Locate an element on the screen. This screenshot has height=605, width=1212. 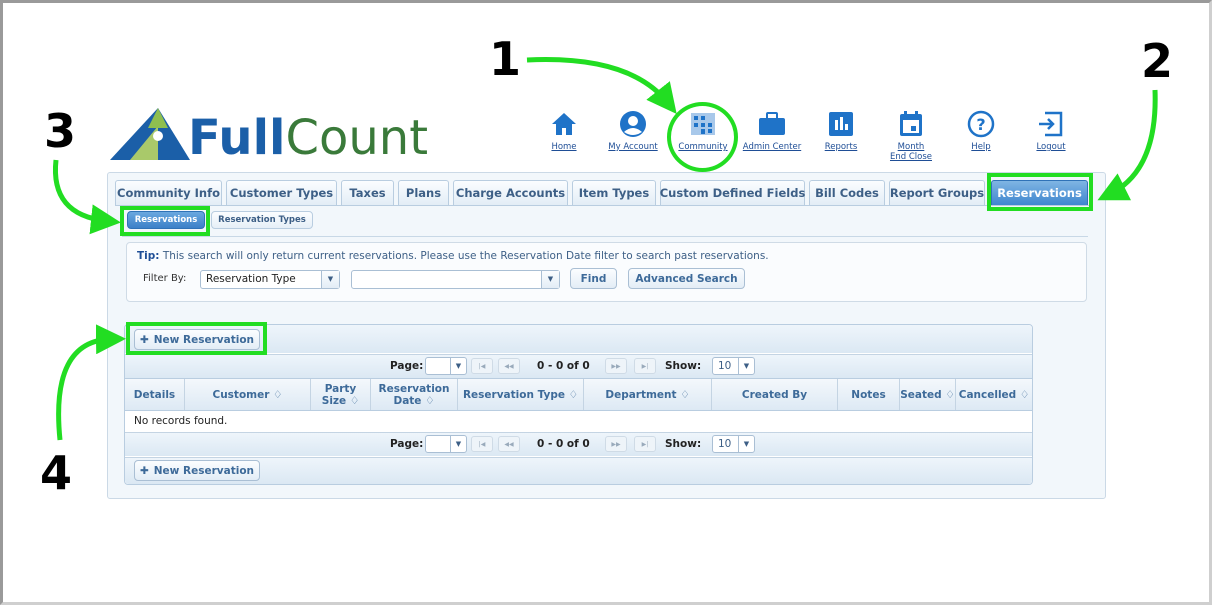
annotation-3: 3 is located at coordinates (60, 131).